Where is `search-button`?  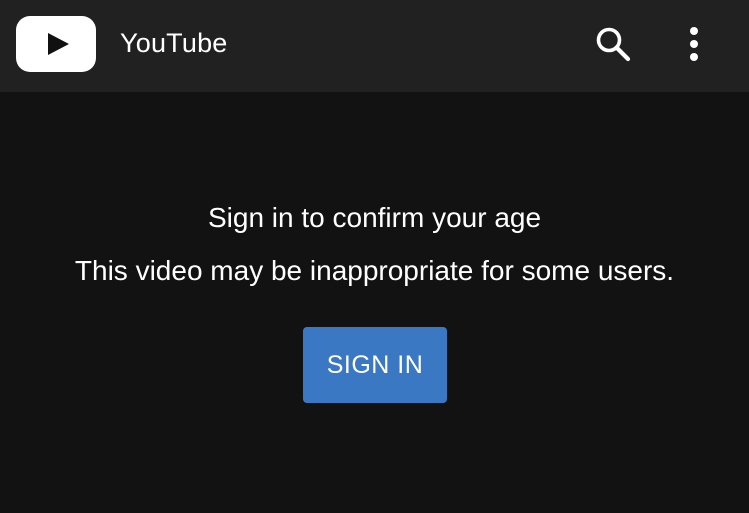
search-button is located at coordinates (613, 44).